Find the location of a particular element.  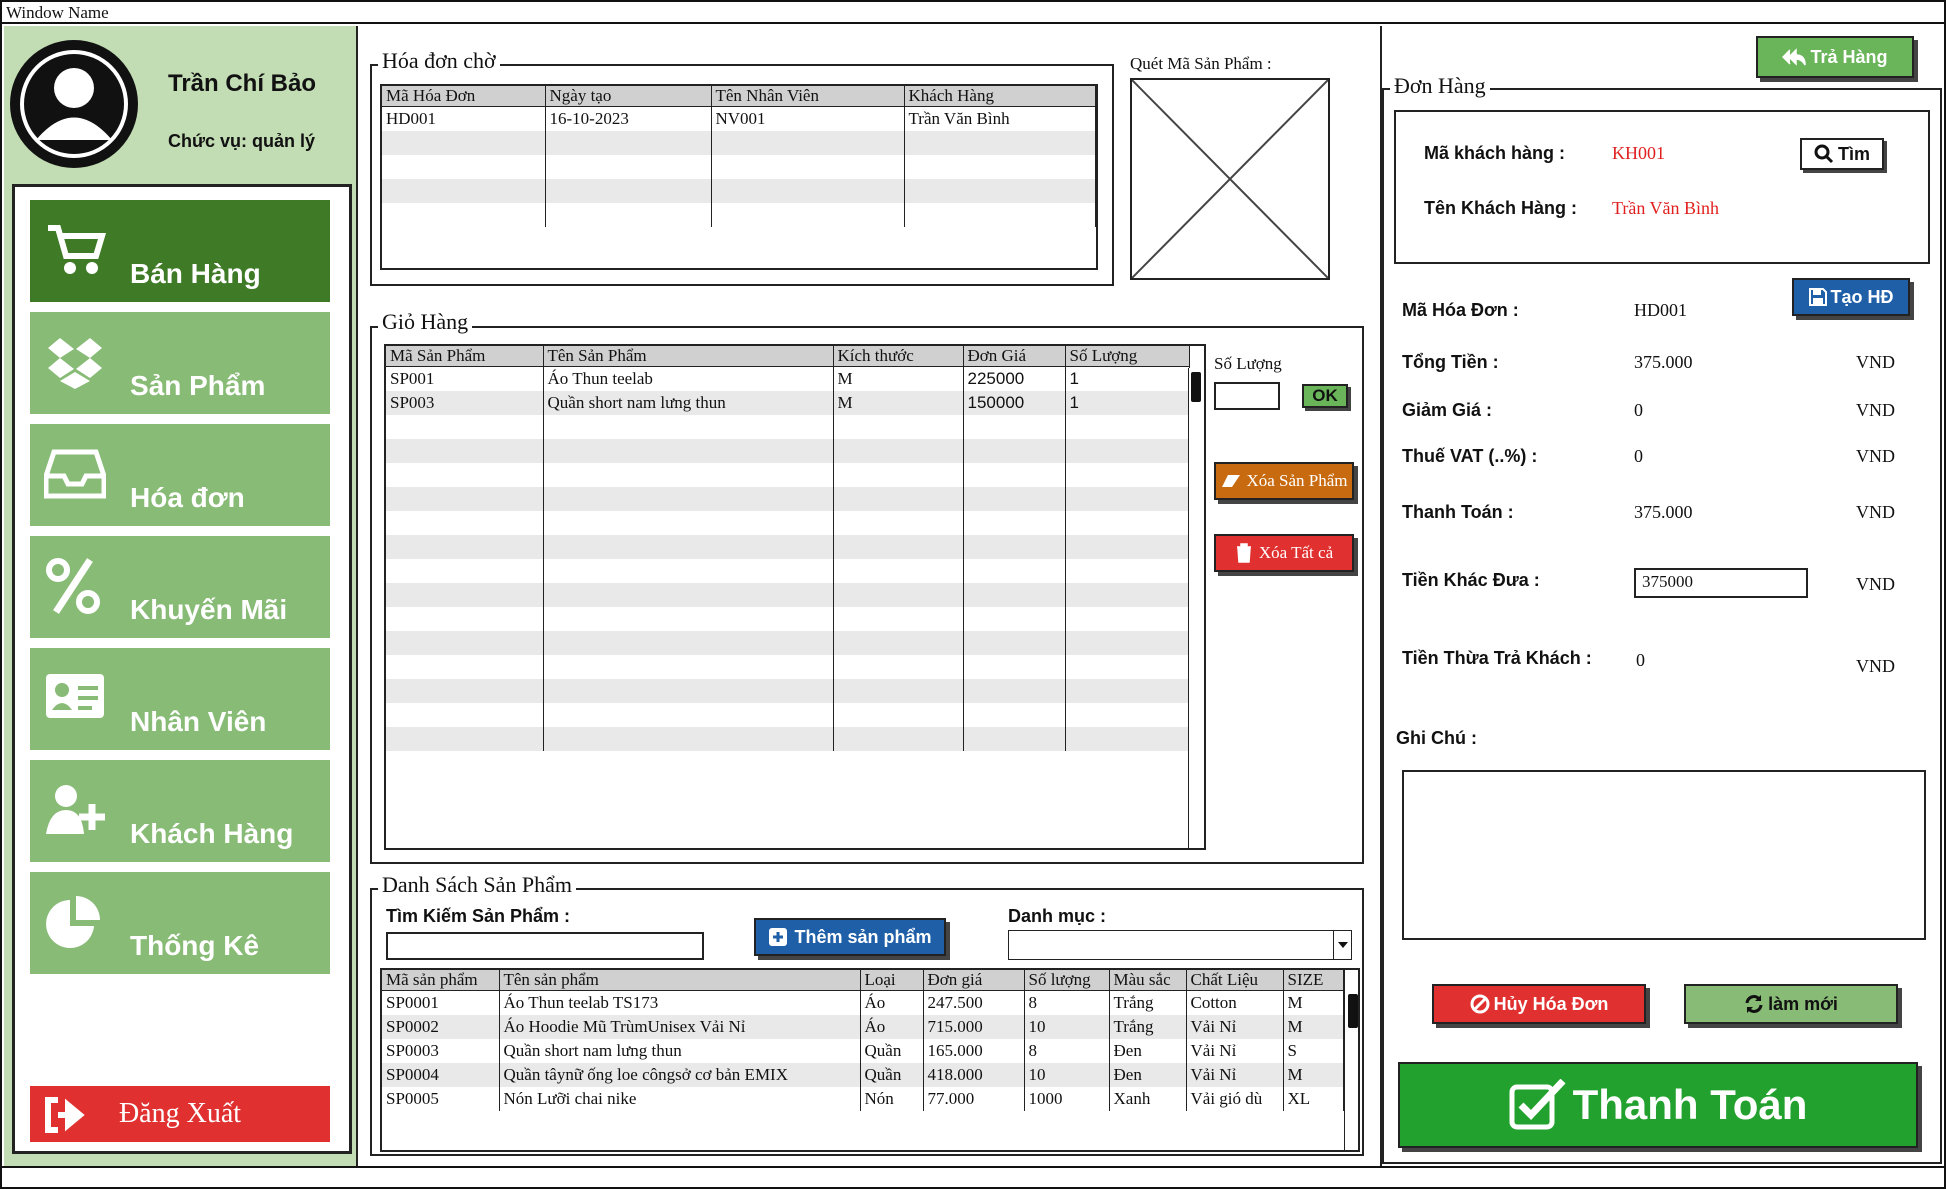

currency-label: VND is located at coordinates (1875, 584).